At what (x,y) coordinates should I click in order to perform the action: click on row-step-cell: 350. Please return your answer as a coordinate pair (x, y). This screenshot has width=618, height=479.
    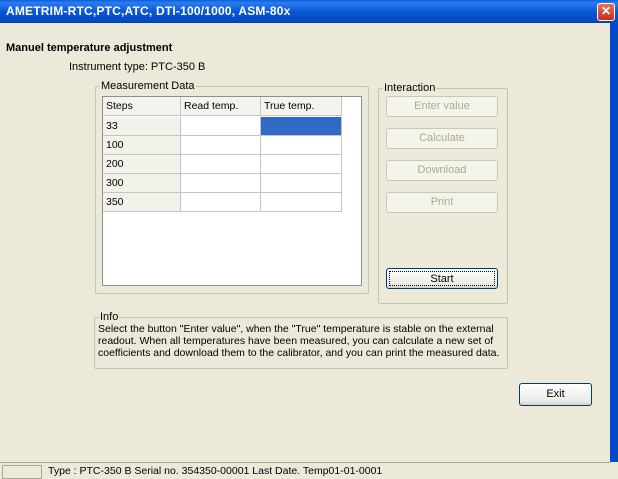
    Looking at the image, I should click on (142, 202).